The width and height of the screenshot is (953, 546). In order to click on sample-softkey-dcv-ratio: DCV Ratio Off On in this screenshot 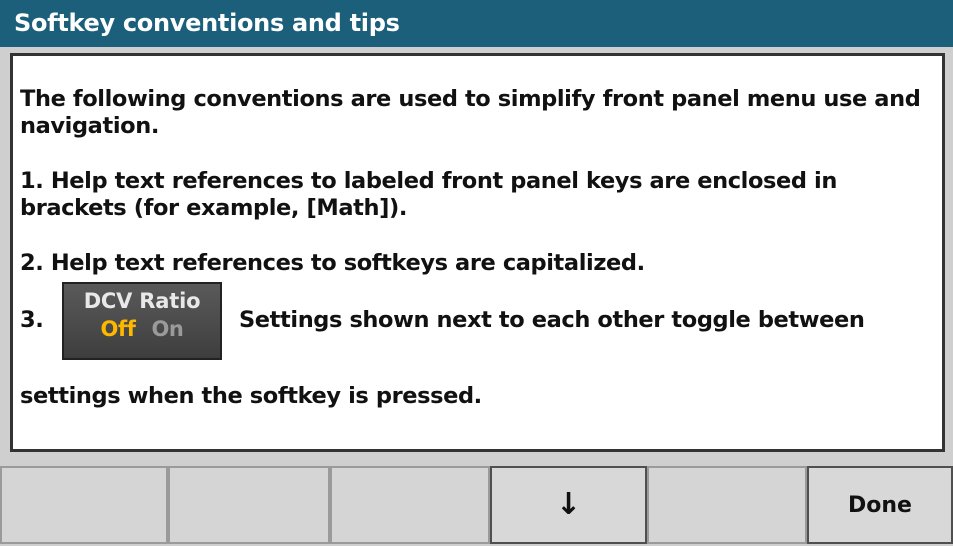, I will do `click(142, 321)`.